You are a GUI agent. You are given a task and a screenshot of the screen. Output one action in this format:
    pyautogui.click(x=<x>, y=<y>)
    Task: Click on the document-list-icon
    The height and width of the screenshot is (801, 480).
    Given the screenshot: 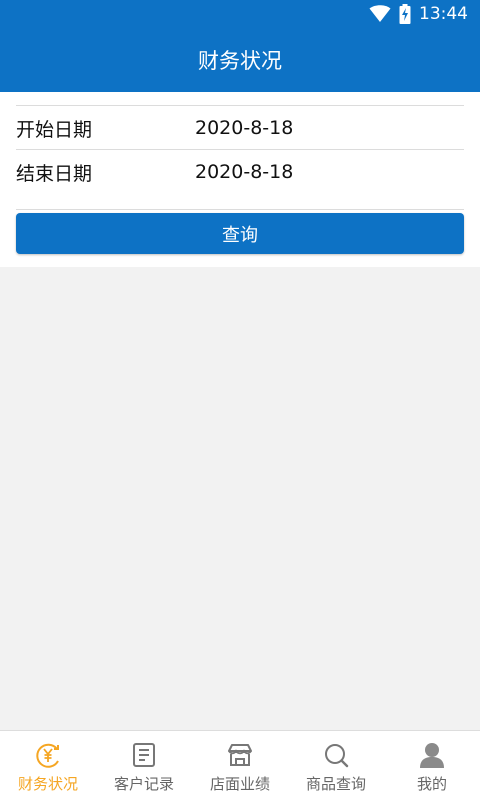 What is the action you would take?
    pyautogui.click(x=144, y=755)
    